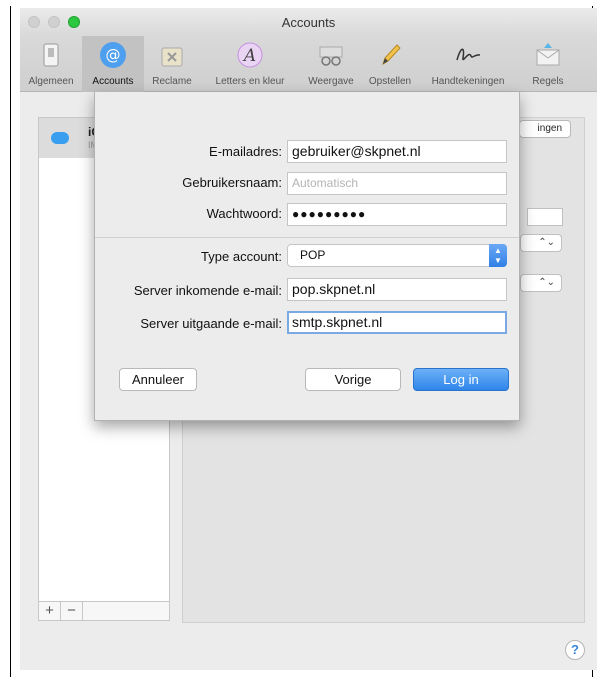  Describe the element at coordinates (250, 81) in the screenshot. I see `tab-label: Letters en kleur` at that location.